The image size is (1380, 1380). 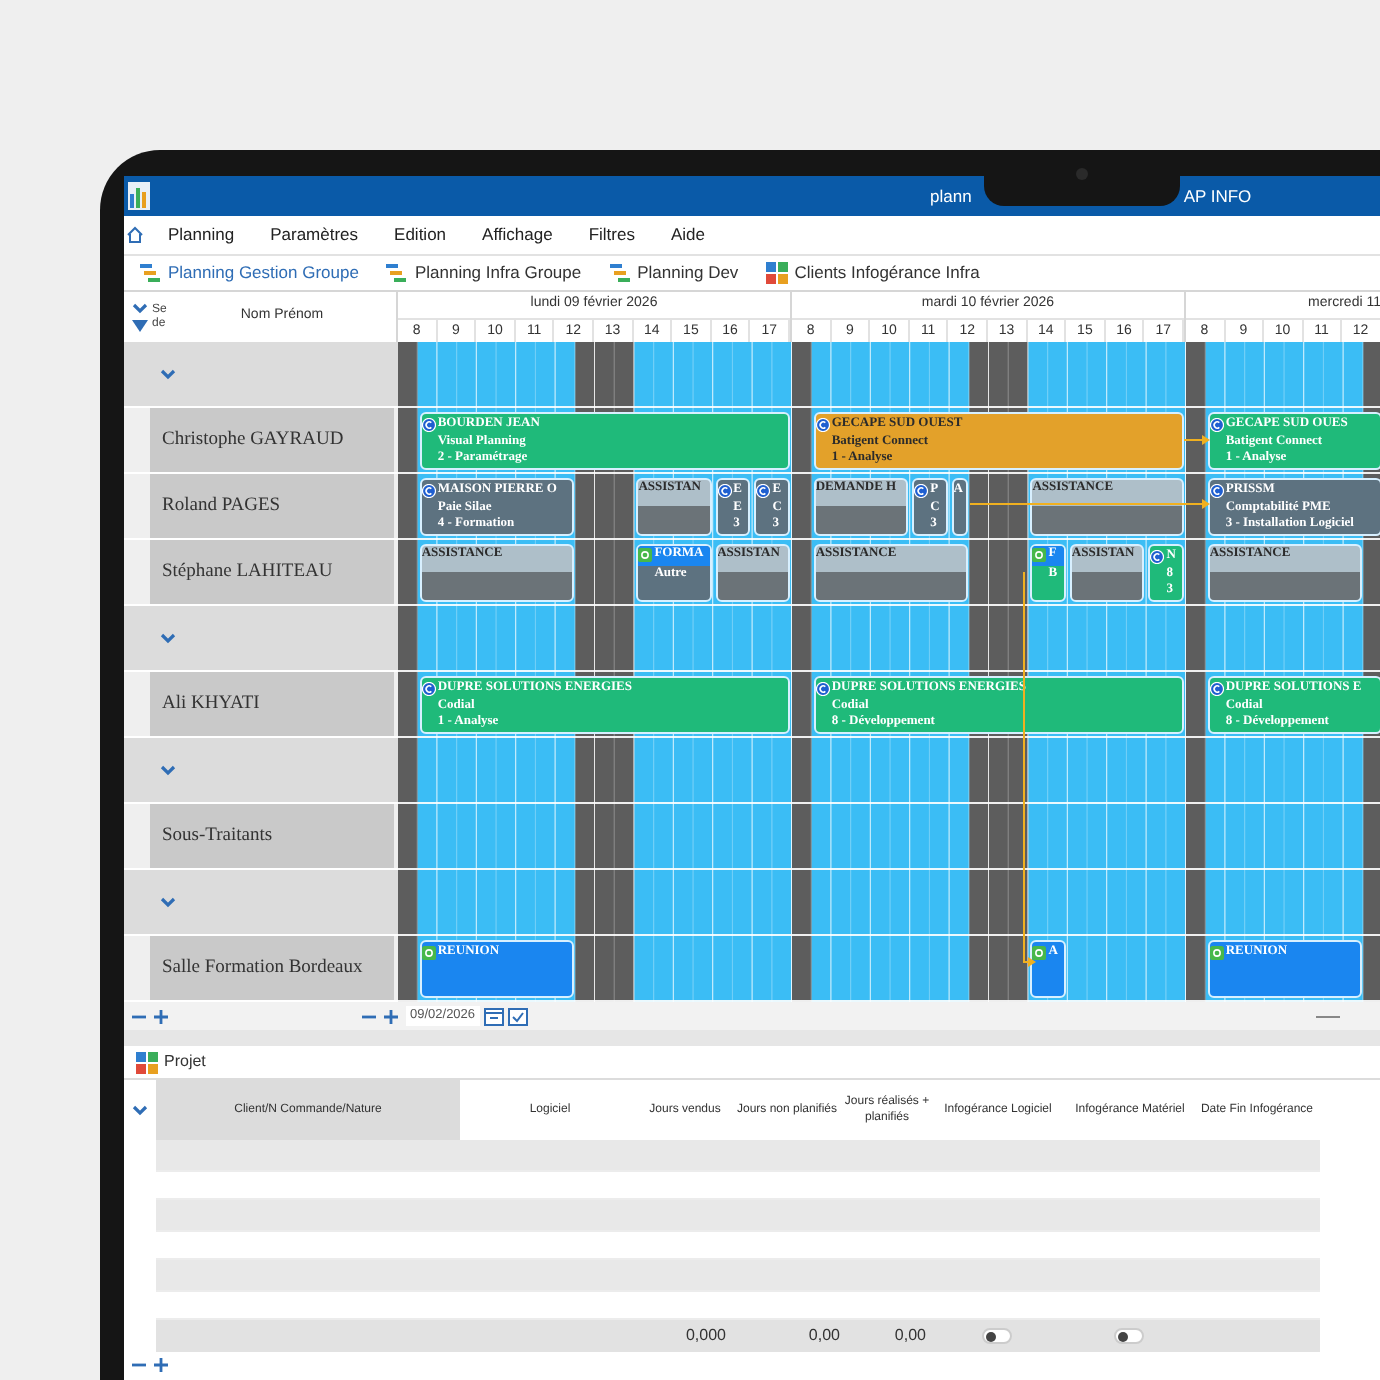 What do you see at coordinates (249, 273) in the screenshot?
I see `tab: Planning Gestion Groupe` at bounding box center [249, 273].